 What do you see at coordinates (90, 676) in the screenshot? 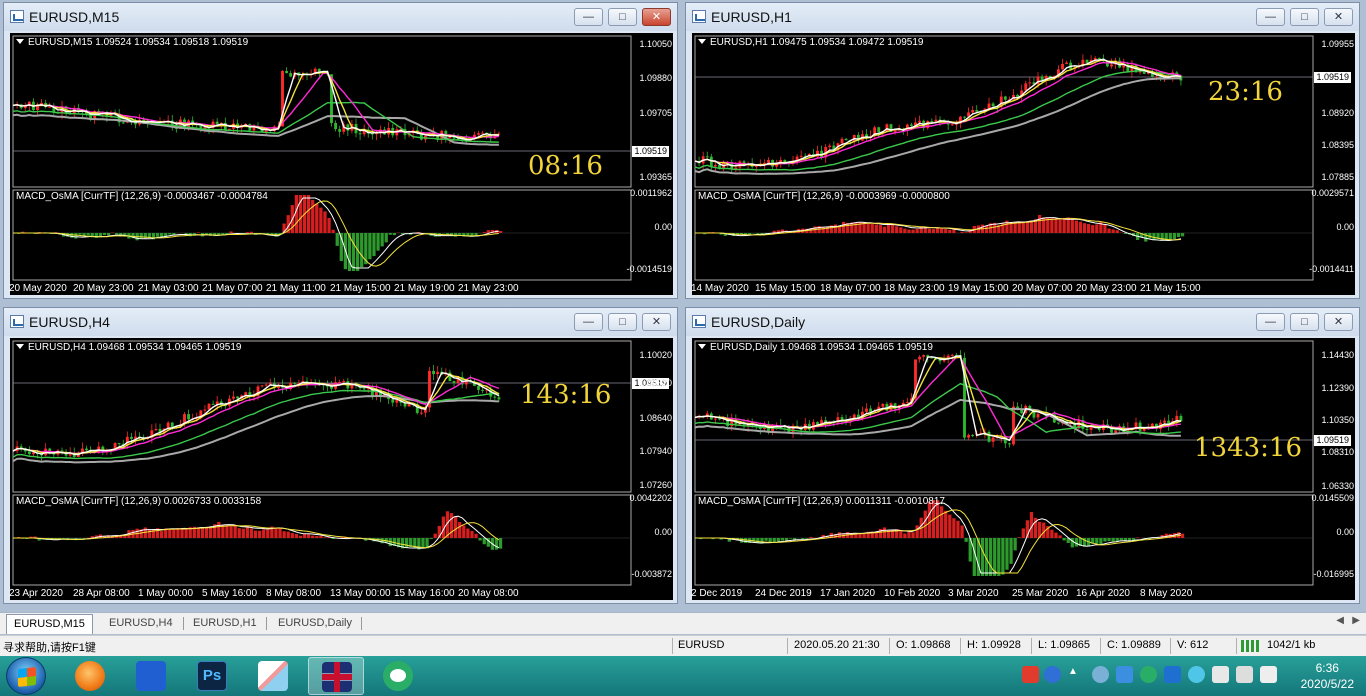
I see `taskbar-foxmail` at bounding box center [90, 676].